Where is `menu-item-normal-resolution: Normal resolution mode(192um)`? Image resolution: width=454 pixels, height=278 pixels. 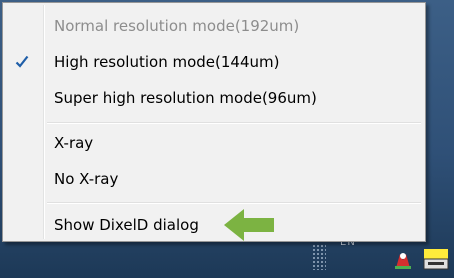
menu-item-normal-resolution: Normal resolution mode(192um) is located at coordinates (214, 26).